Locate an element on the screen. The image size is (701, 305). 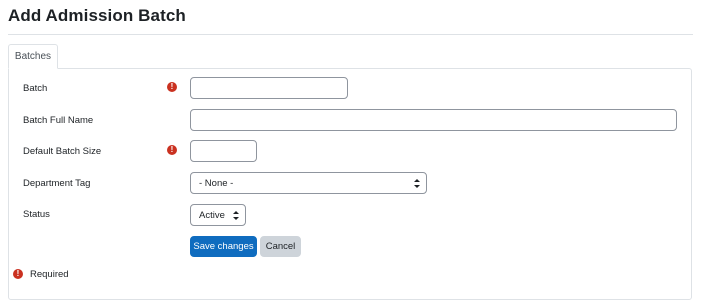
required-note: Required is located at coordinates (49, 274).